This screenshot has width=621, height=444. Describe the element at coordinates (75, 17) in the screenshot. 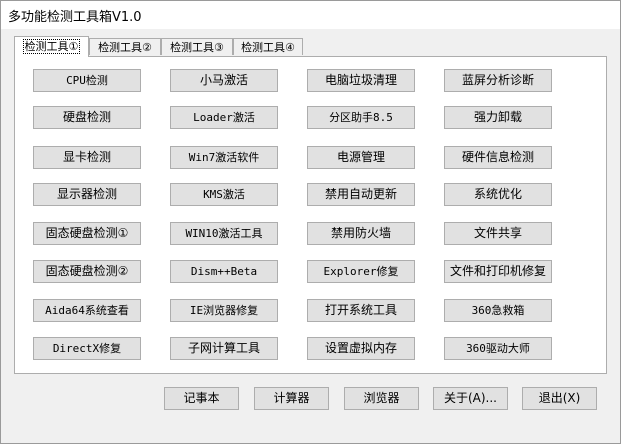

I see `window-title: 多功能检测工具箱V1.0` at that location.